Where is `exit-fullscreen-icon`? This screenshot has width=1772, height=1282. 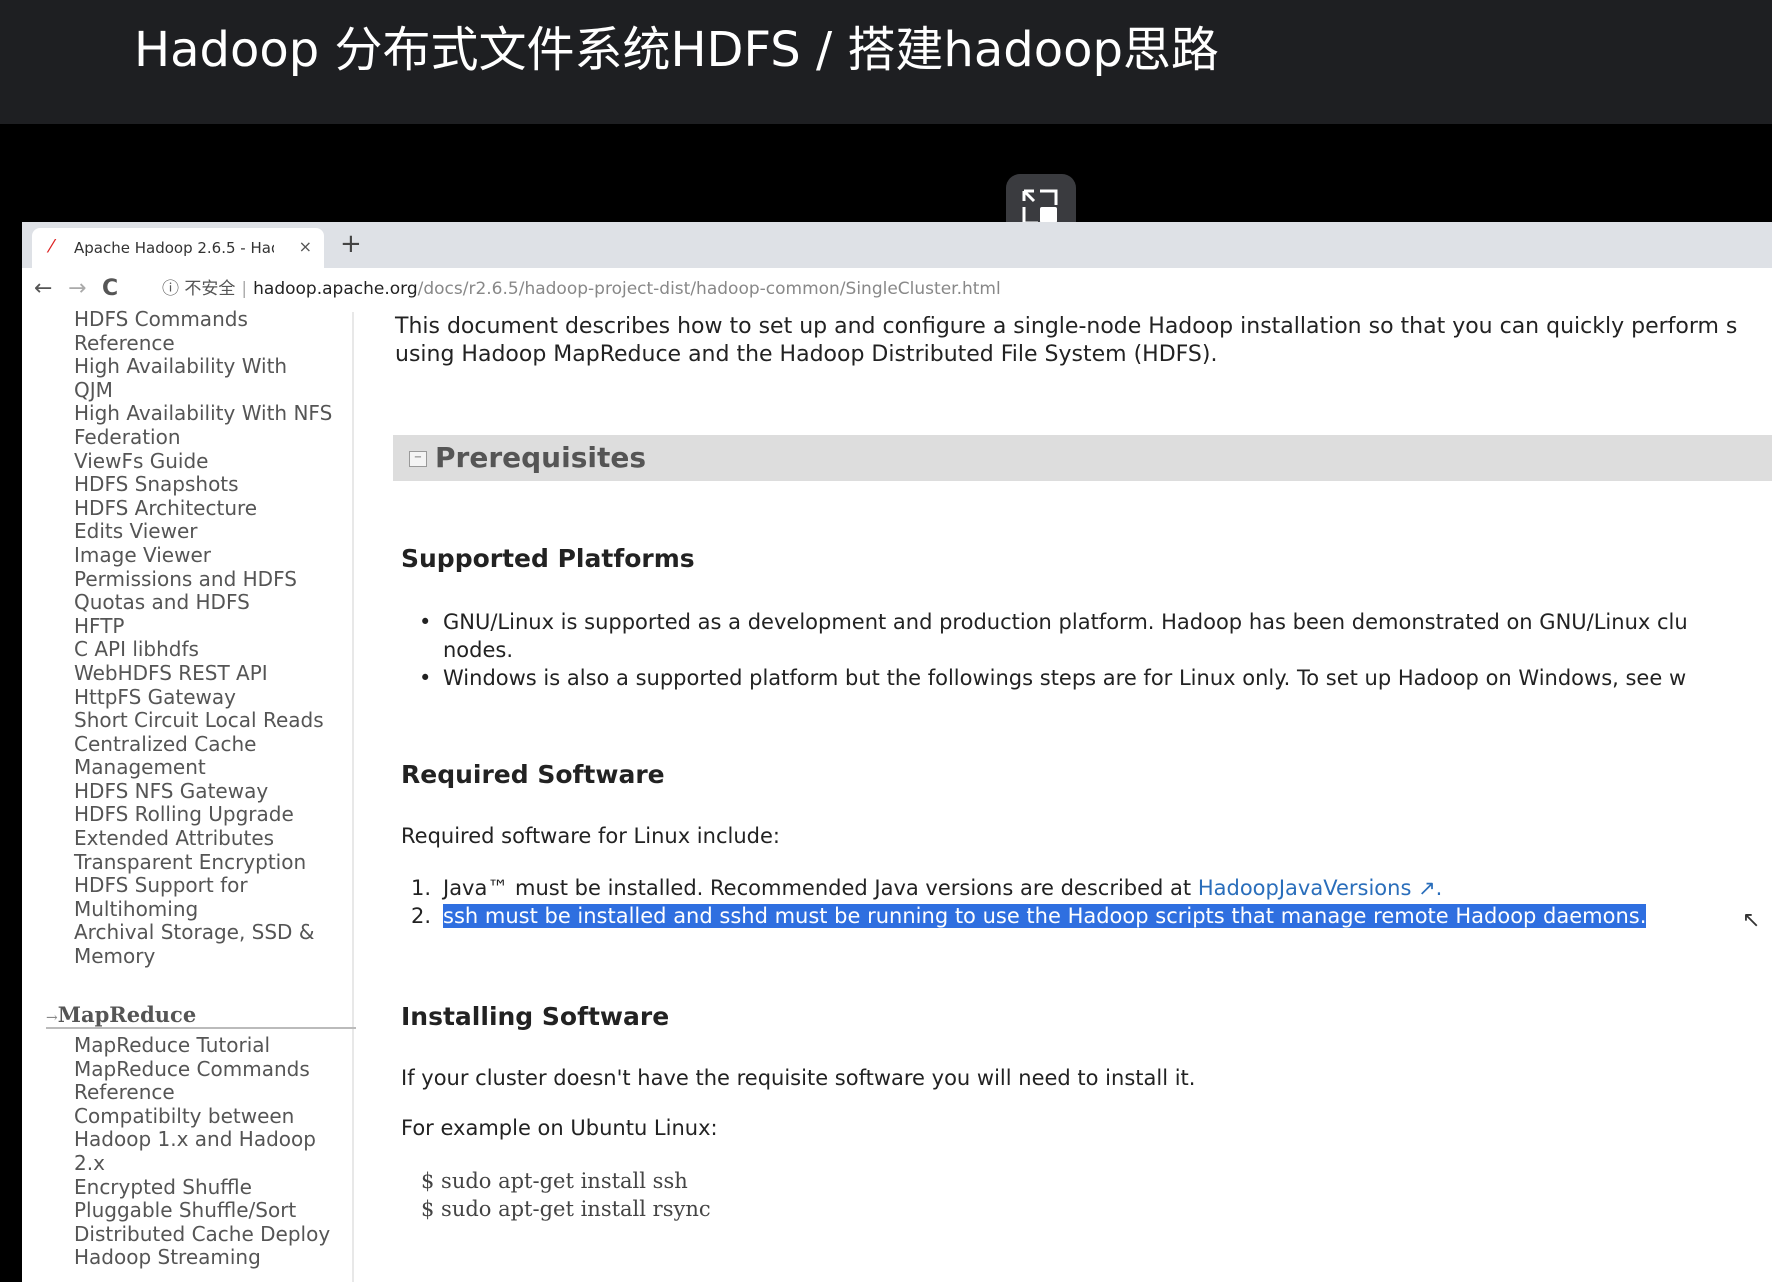
exit-fullscreen-icon is located at coordinates (1040, 207).